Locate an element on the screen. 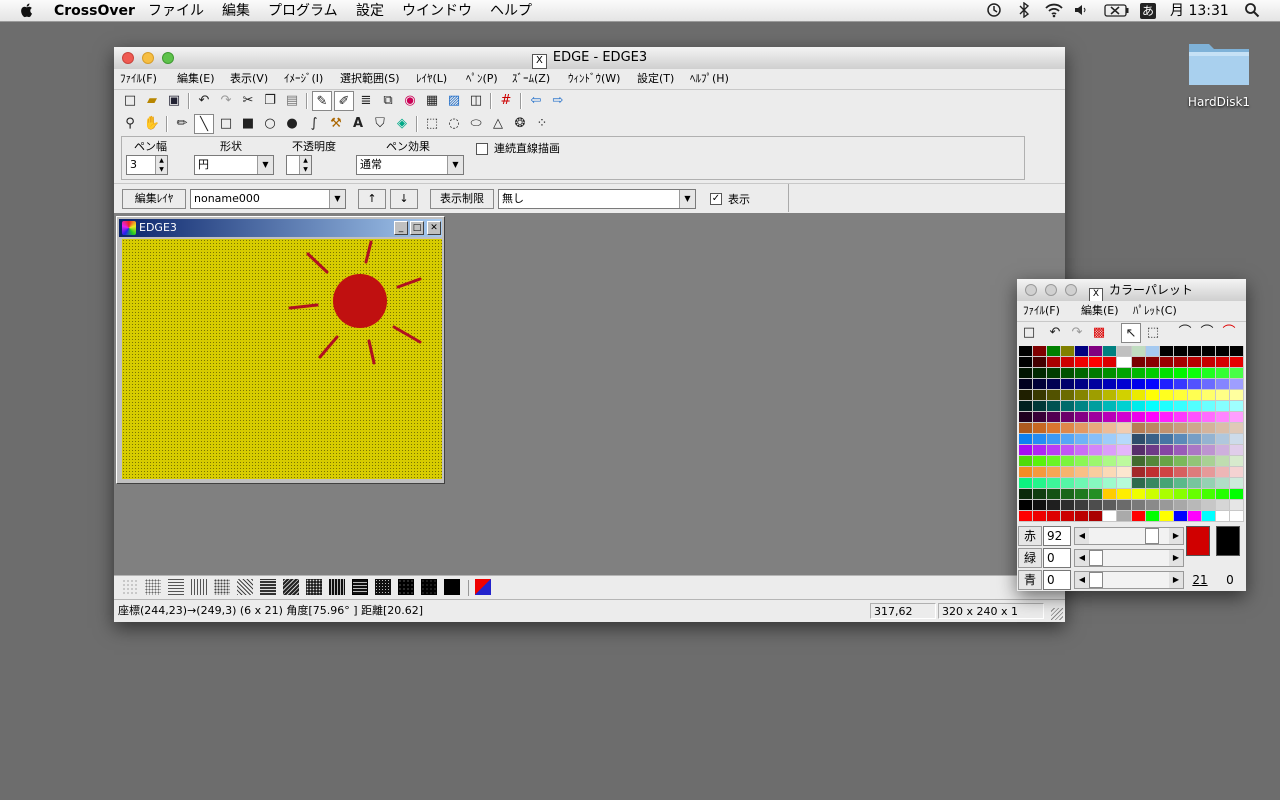 This screenshot has width=1280, height=800. input-method-icon: あ is located at coordinates (1148, 11).